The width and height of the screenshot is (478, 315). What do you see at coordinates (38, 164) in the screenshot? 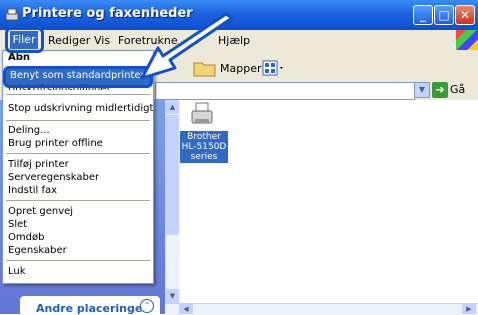
I see `menu-item-add-printer: Tilføj printer` at bounding box center [38, 164].